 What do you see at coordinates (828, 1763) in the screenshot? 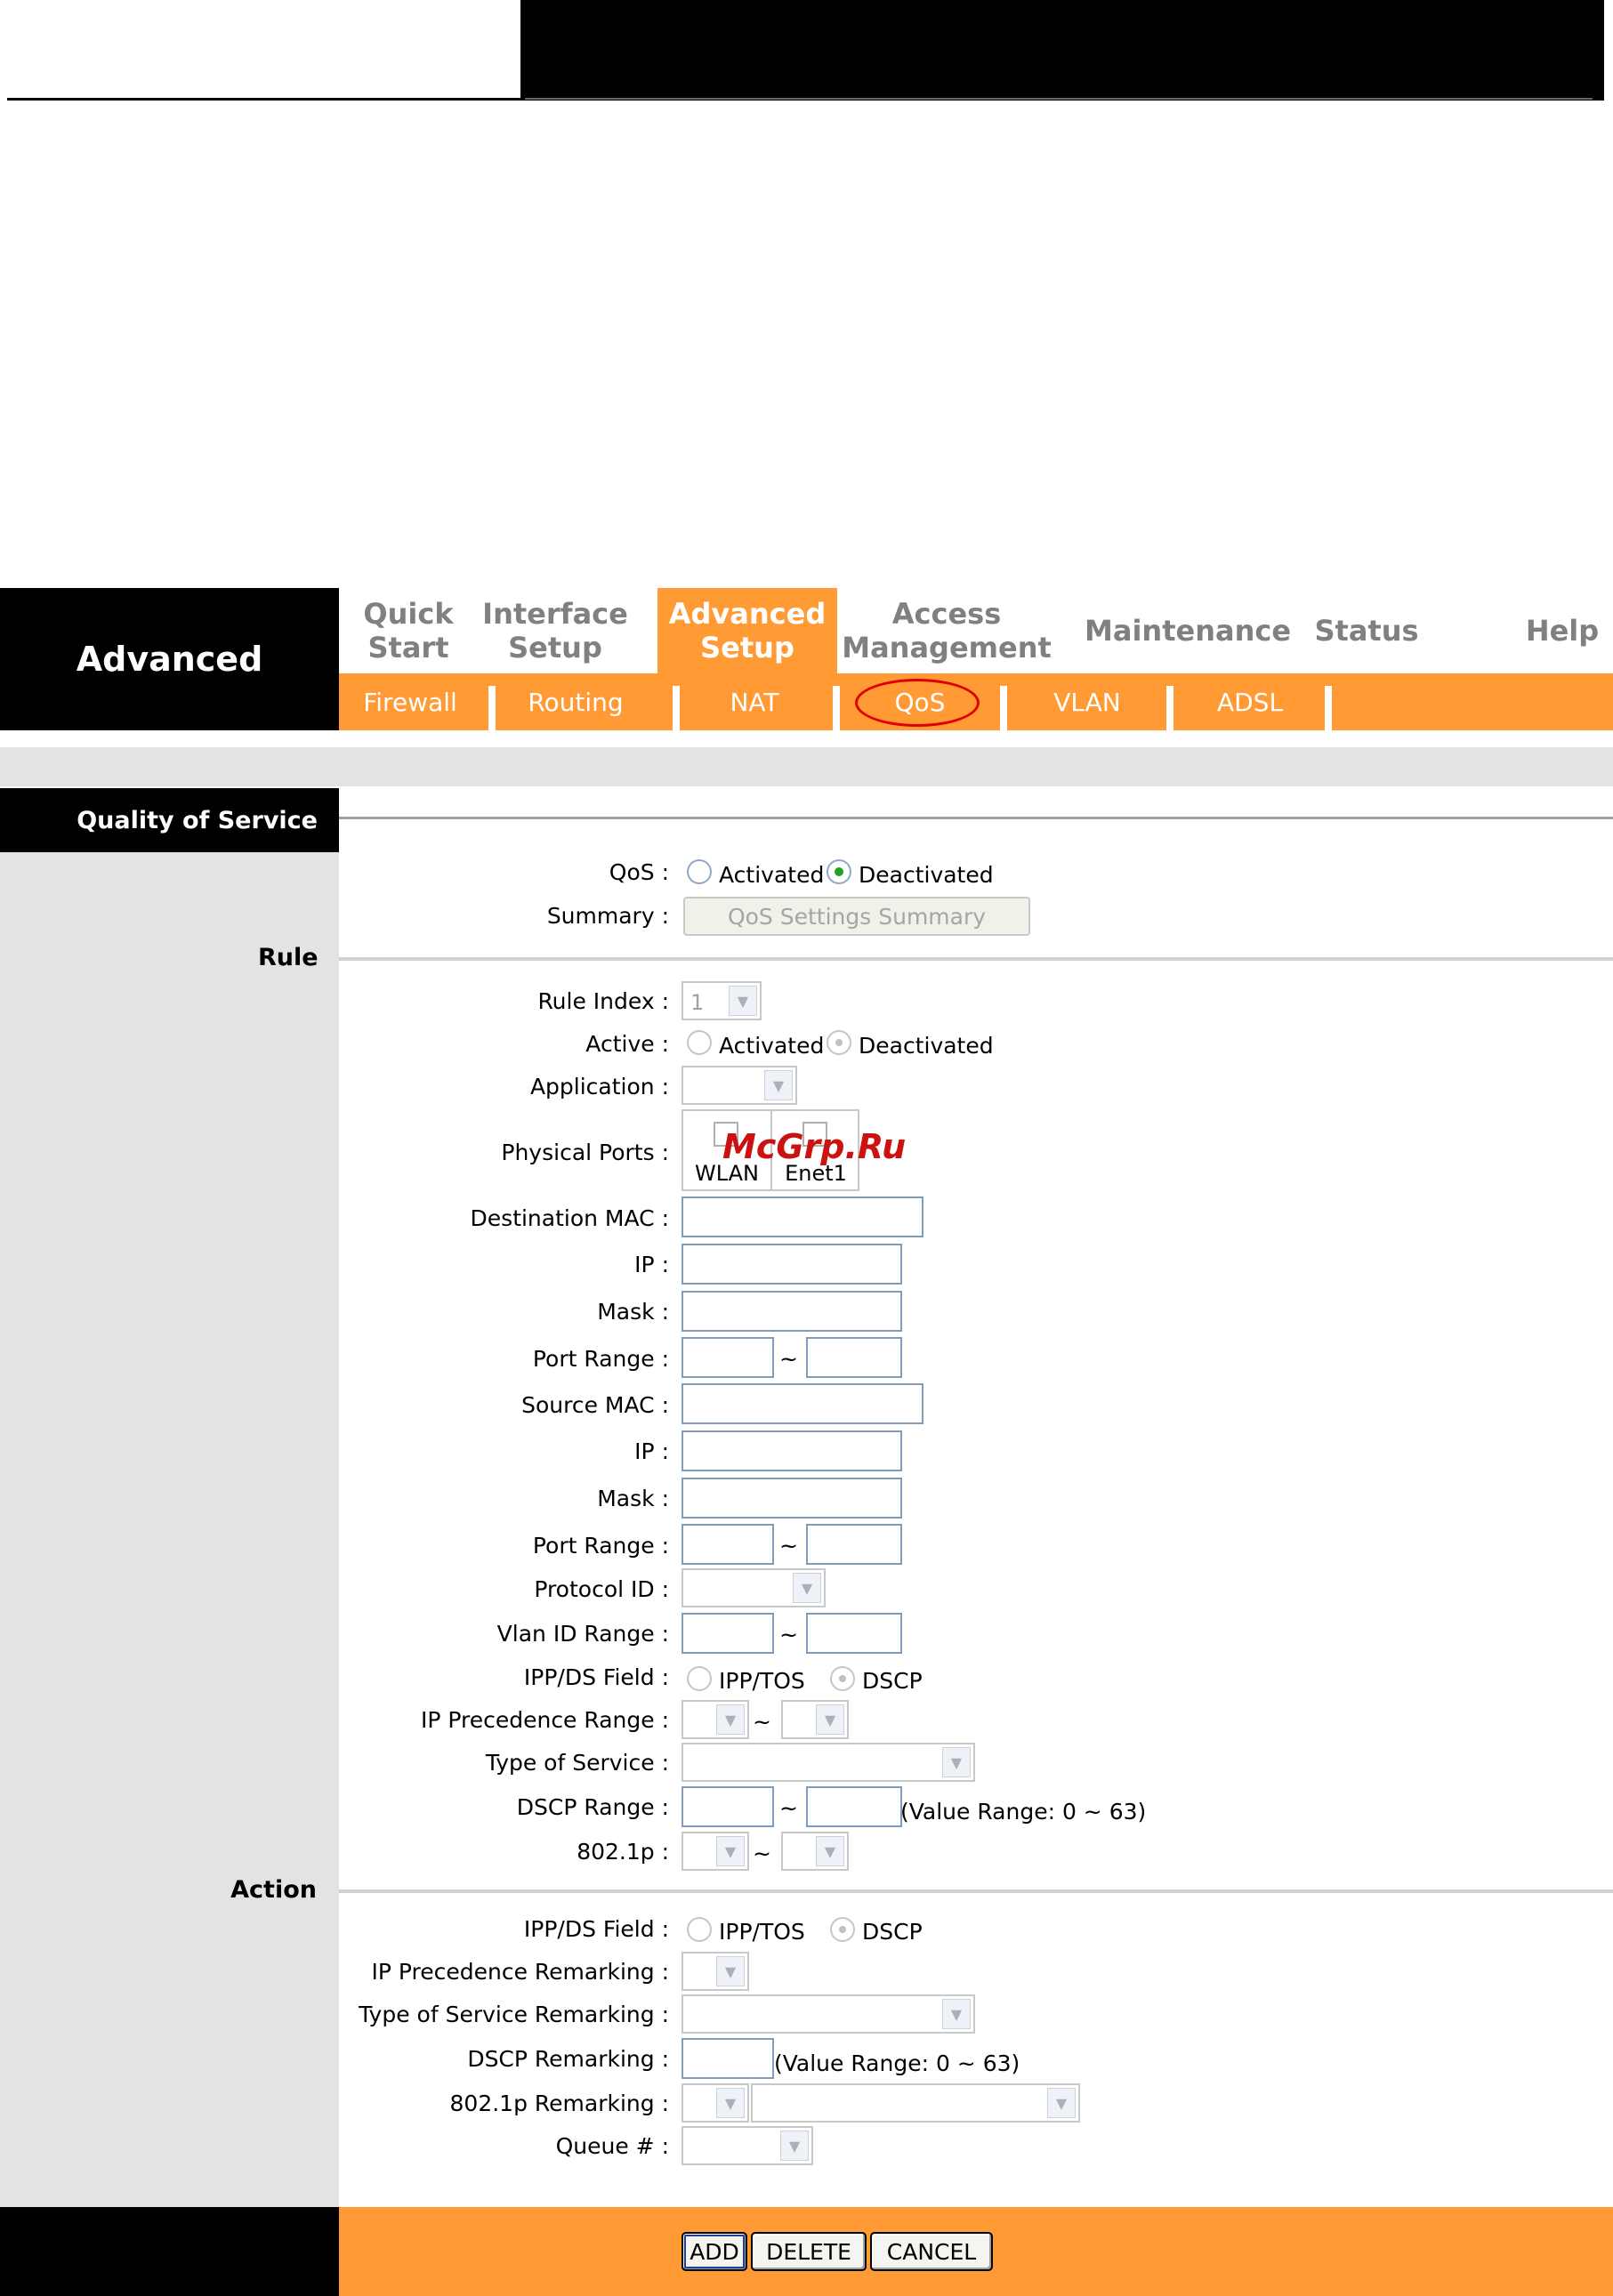
I see `type-of-service-select: ▼` at bounding box center [828, 1763].